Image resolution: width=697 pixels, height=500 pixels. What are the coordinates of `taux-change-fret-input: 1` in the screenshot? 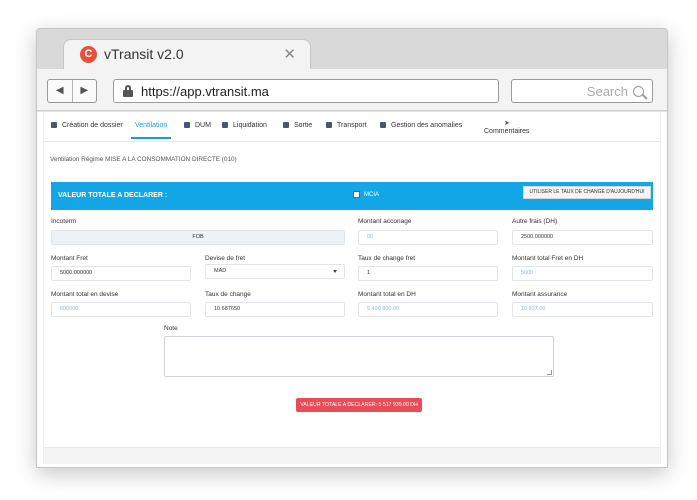 It's located at (428, 273).